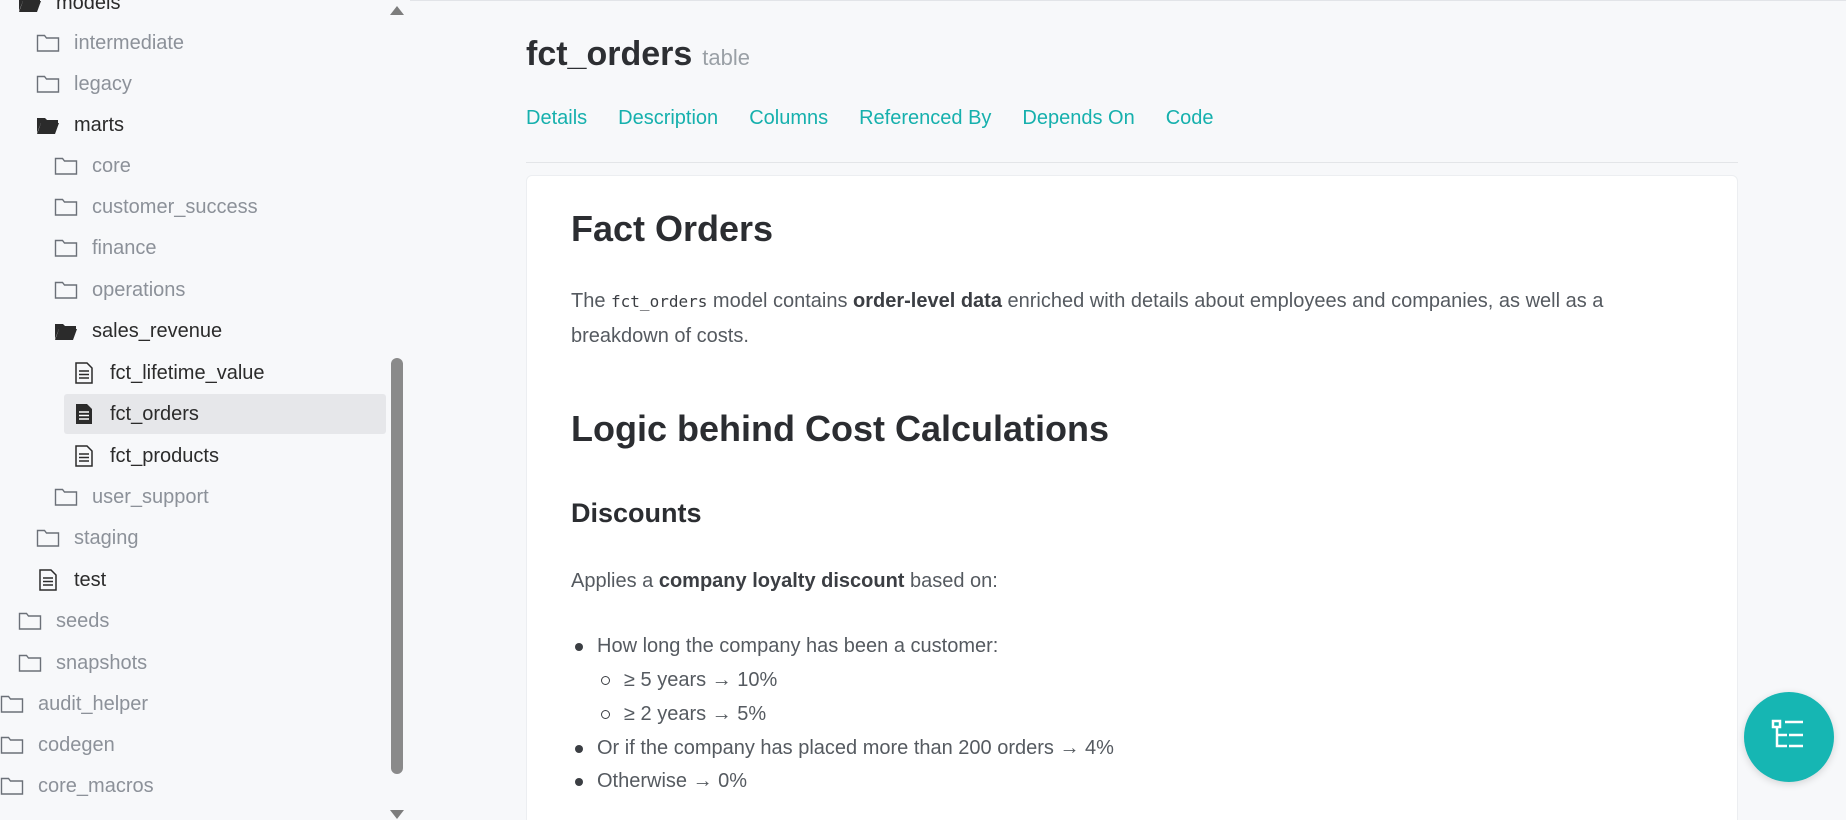 The width and height of the screenshot is (1846, 820). I want to click on intro-text: The, so click(591, 301).